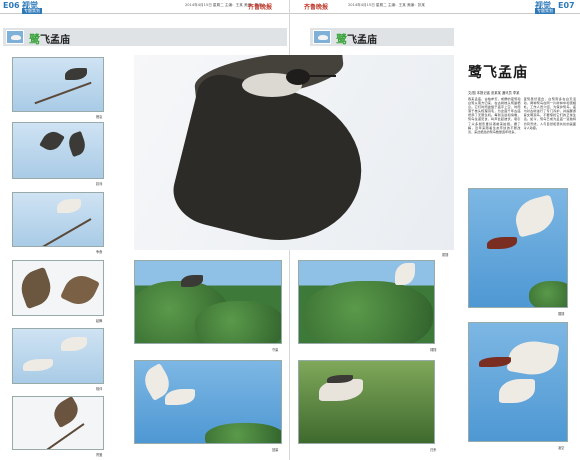 This screenshot has width=580, height=460. Describe the element at coordinates (11, 5) in the screenshot. I see `page-number: E06` at that location.